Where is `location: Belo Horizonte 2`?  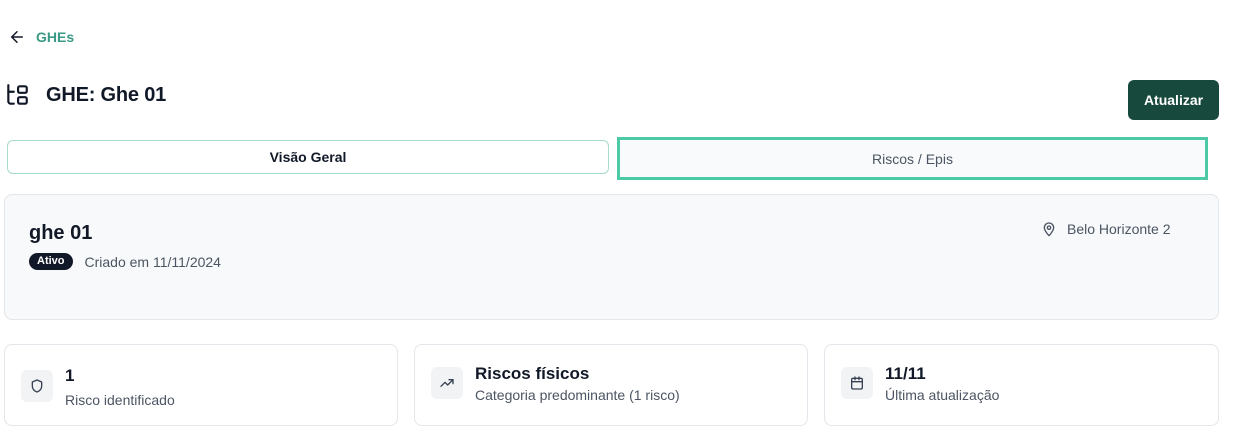 location: Belo Horizonte 2 is located at coordinates (1106, 229).